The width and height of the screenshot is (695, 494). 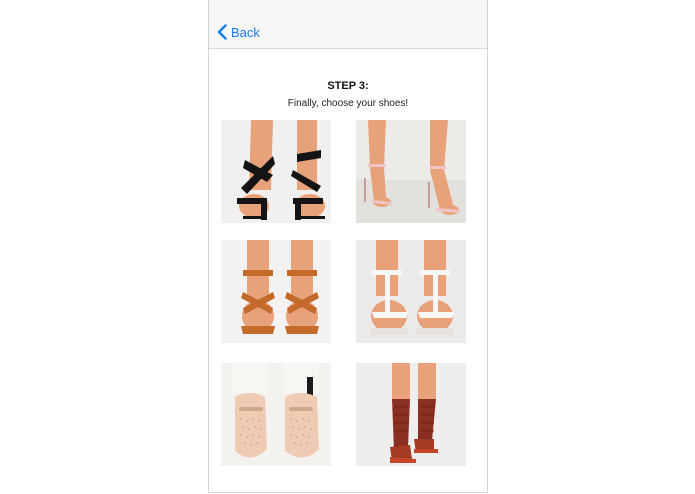 I want to click on pink-ankle-strap-heel-image, so click(x=411, y=171).